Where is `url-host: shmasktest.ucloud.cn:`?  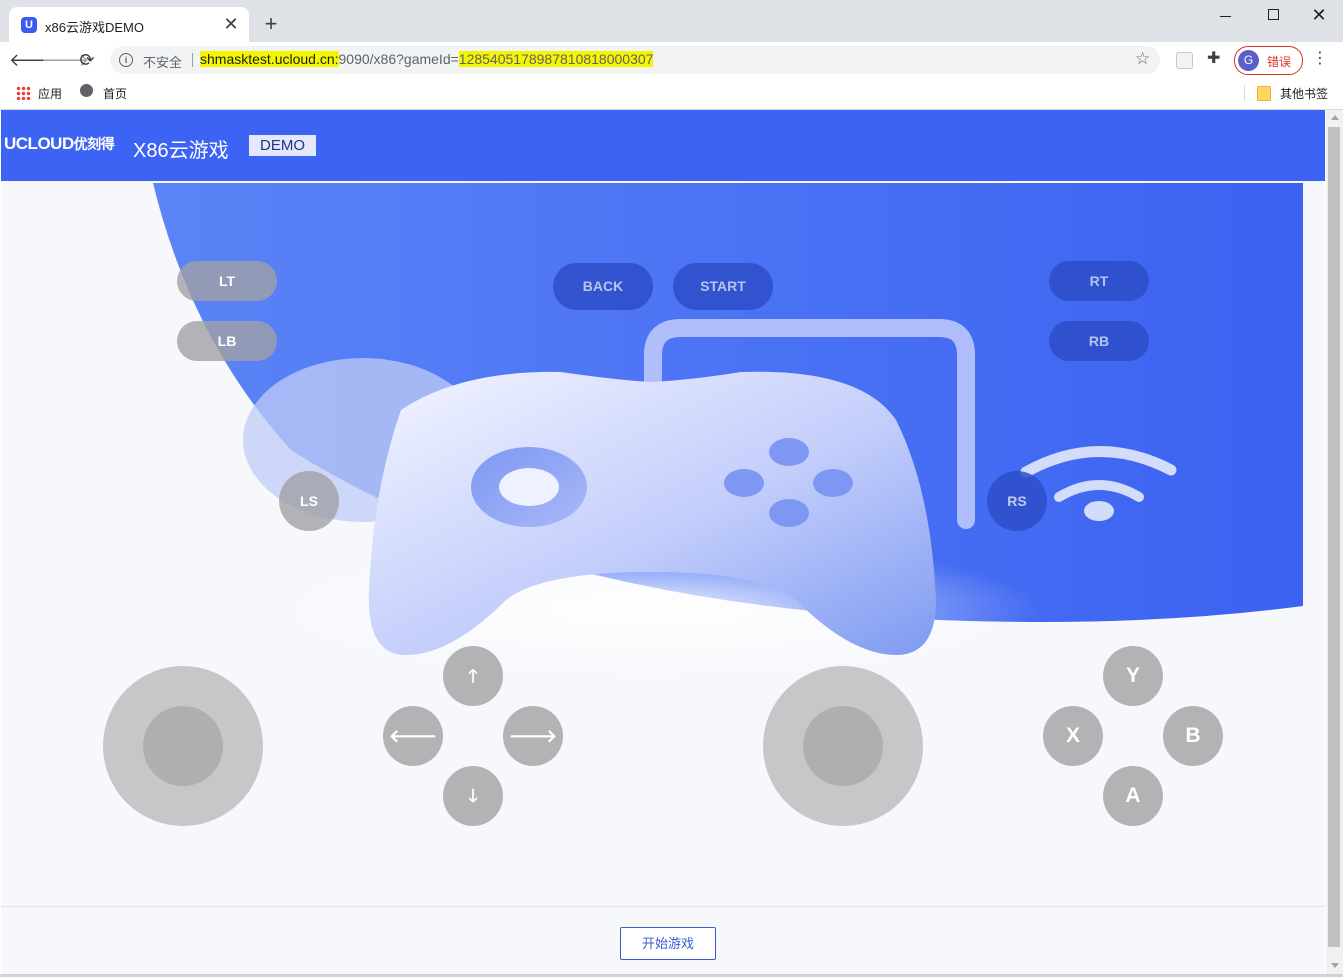
url-host: shmasktest.ucloud.cn: is located at coordinates (269, 59).